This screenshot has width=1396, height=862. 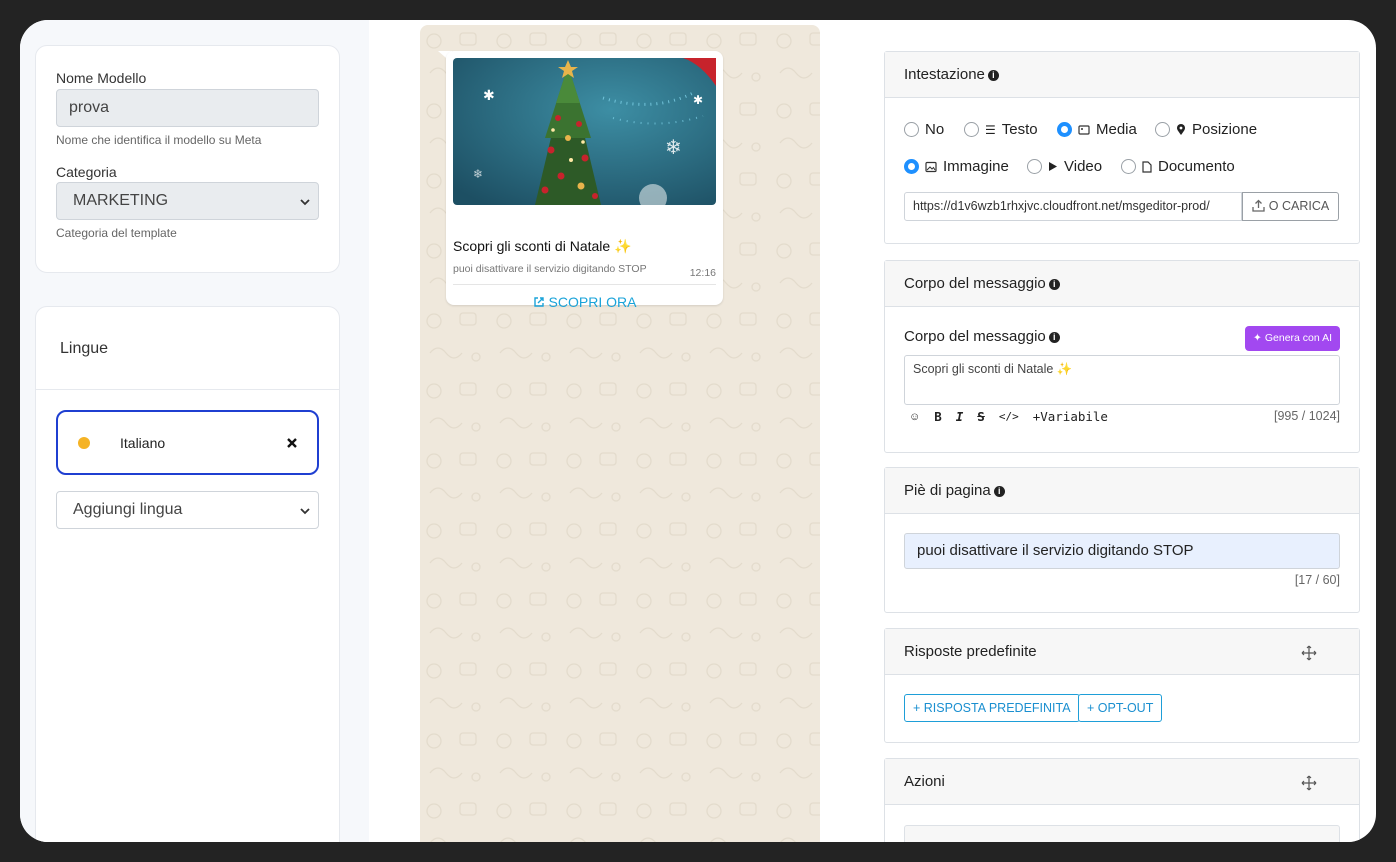 I want to click on radio-immagine: Immagine, so click(x=956, y=166).